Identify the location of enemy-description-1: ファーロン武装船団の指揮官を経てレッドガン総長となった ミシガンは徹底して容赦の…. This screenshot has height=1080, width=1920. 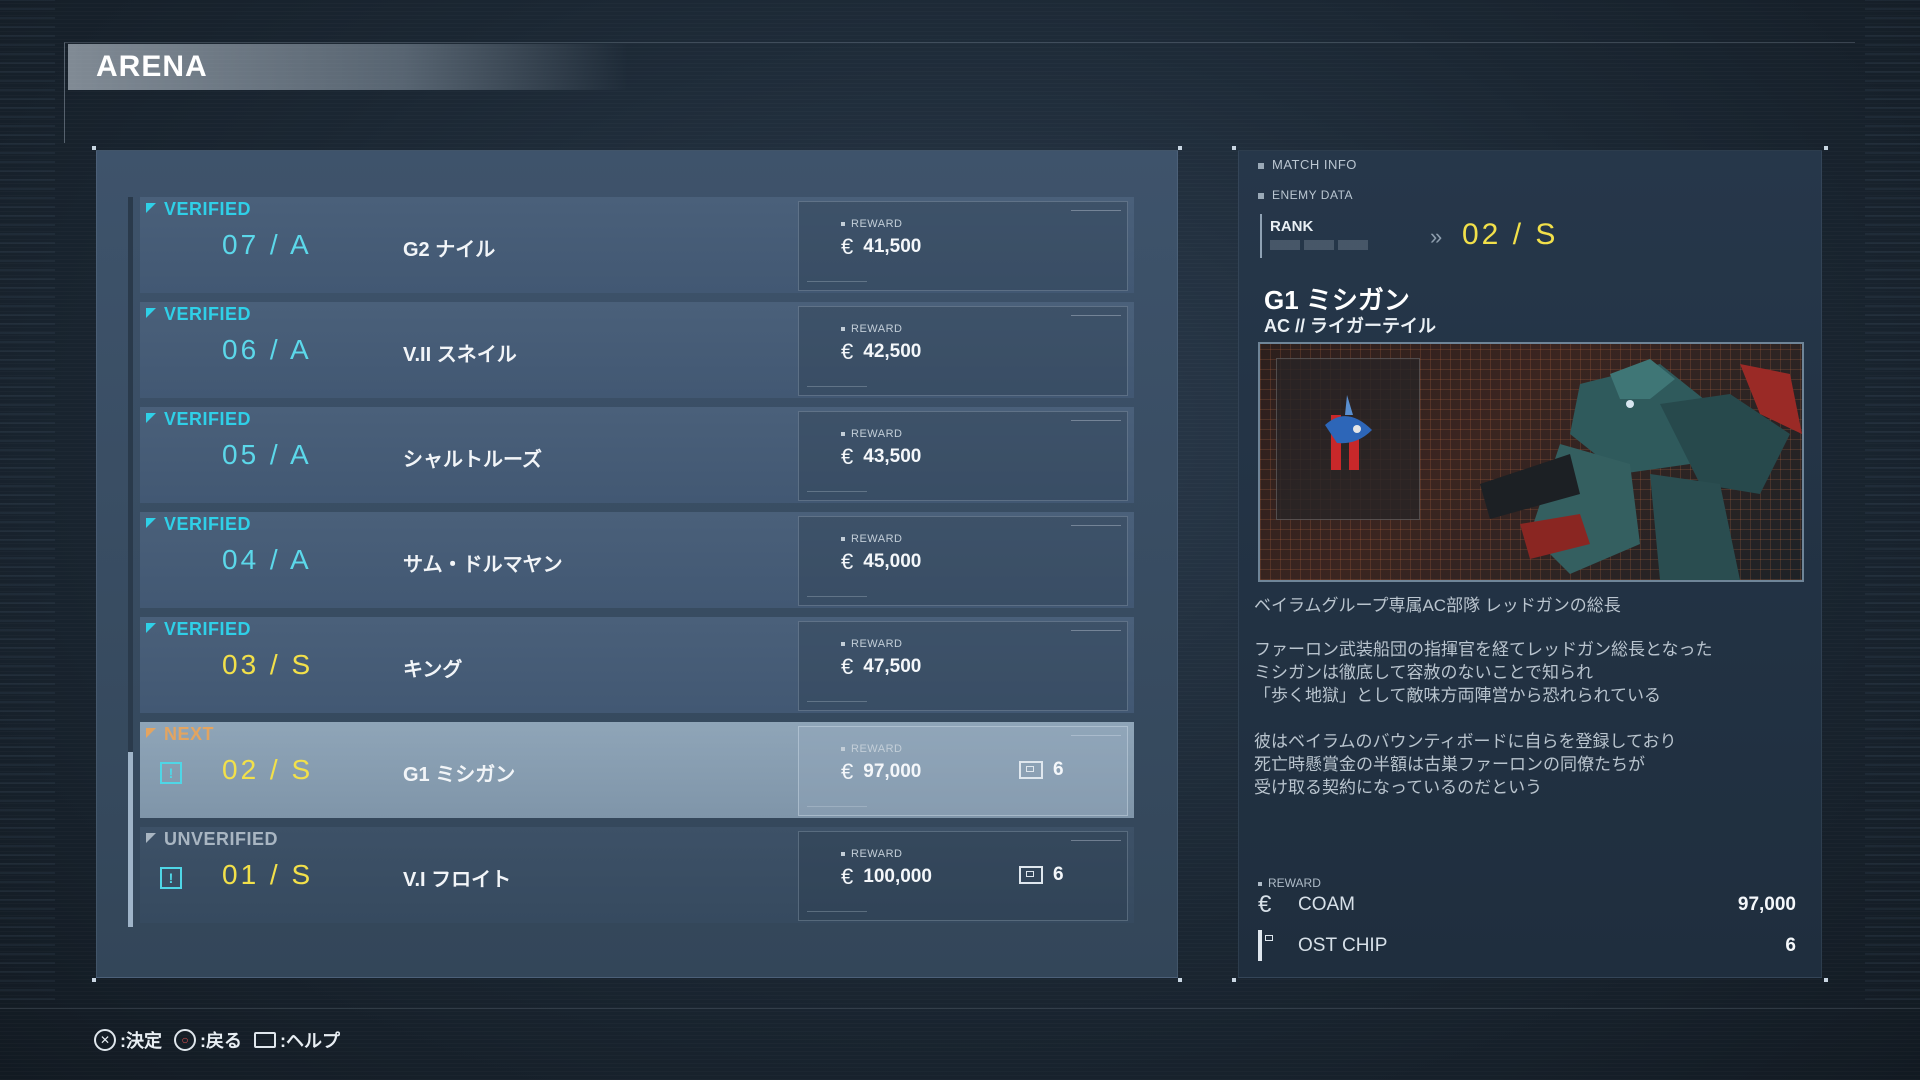
(1534, 672).